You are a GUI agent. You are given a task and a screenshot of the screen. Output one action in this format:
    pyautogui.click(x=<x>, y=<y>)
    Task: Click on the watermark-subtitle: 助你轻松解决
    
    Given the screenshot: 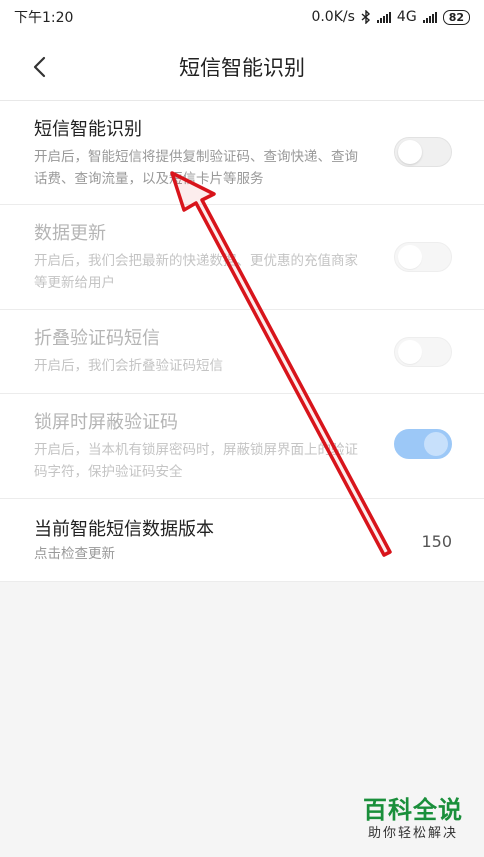 What is the action you would take?
    pyautogui.click(x=412, y=833)
    